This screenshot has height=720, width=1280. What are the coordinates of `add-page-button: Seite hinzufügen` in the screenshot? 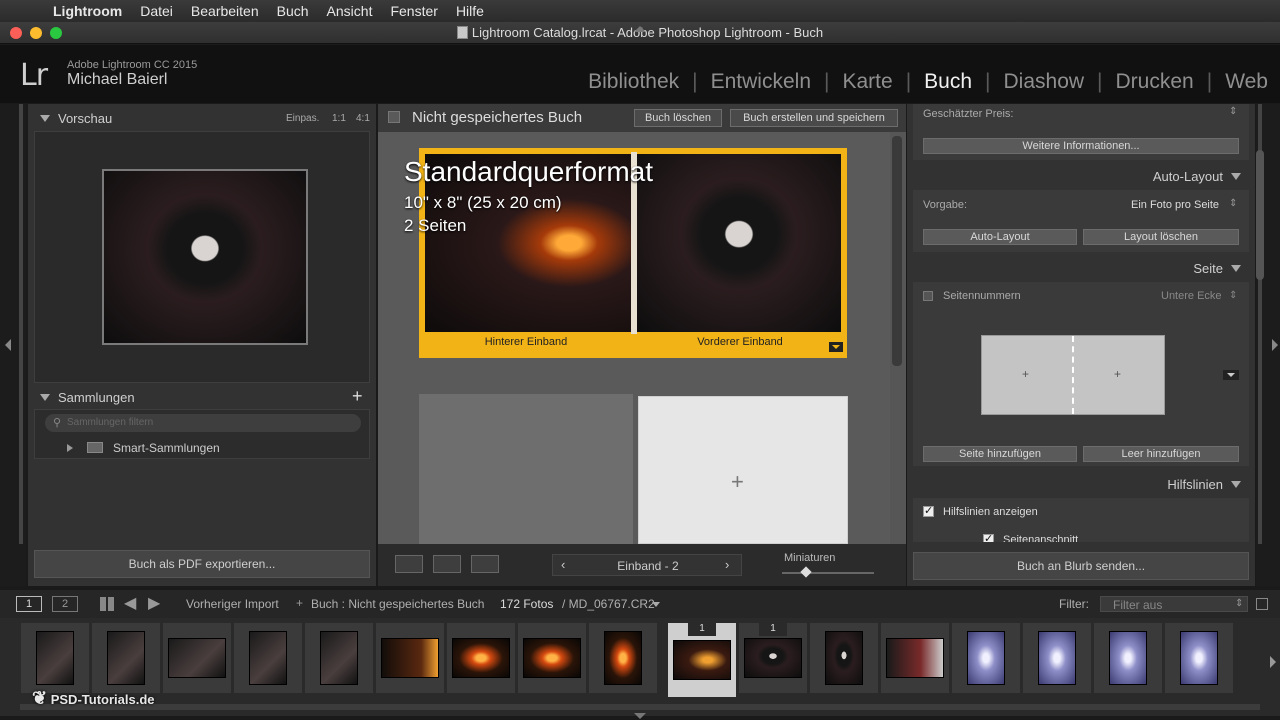 It's located at (1000, 454).